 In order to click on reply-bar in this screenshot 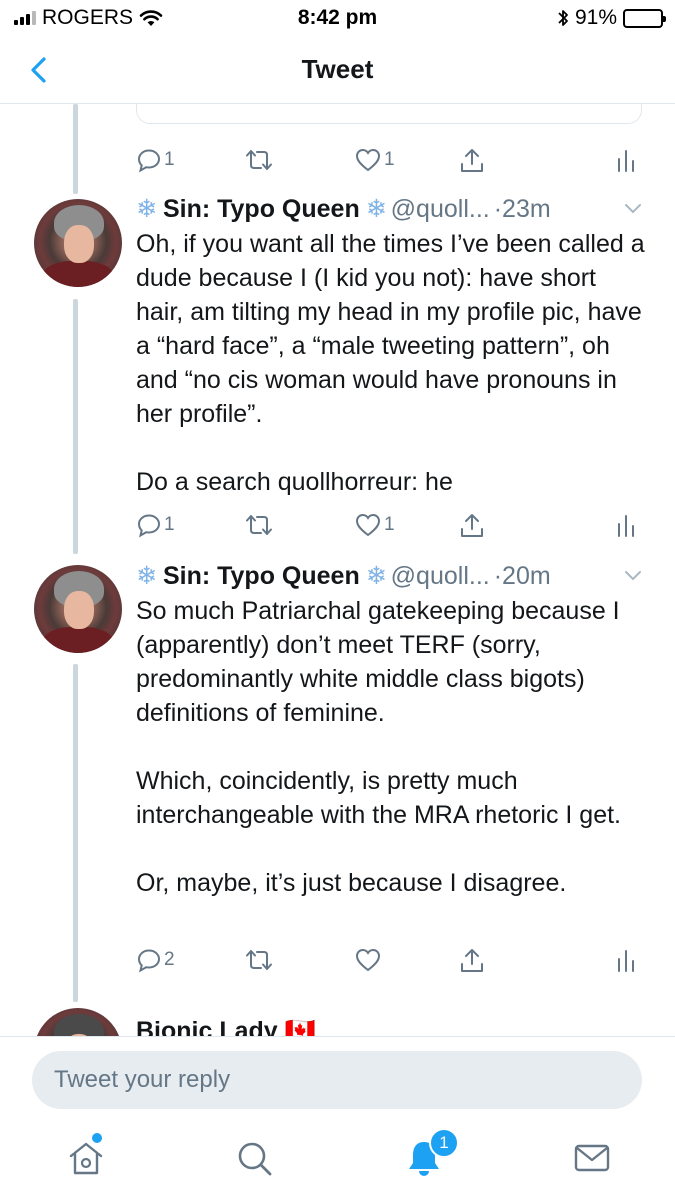, I will do `click(337, 1080)`.